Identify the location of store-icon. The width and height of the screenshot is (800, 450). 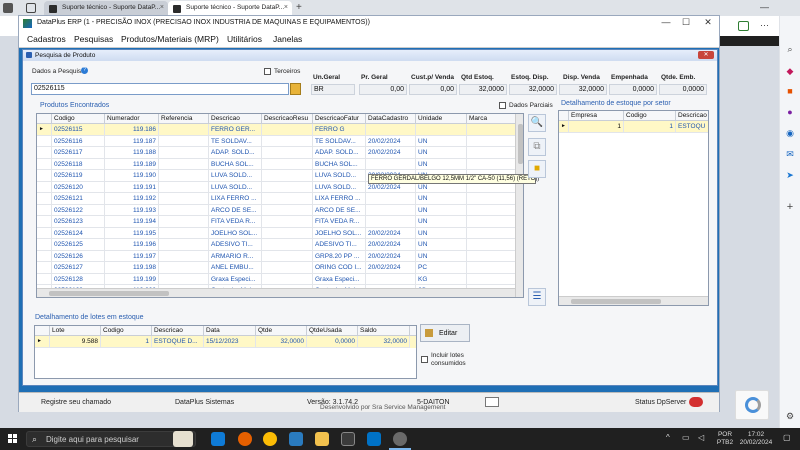
(348, 439).